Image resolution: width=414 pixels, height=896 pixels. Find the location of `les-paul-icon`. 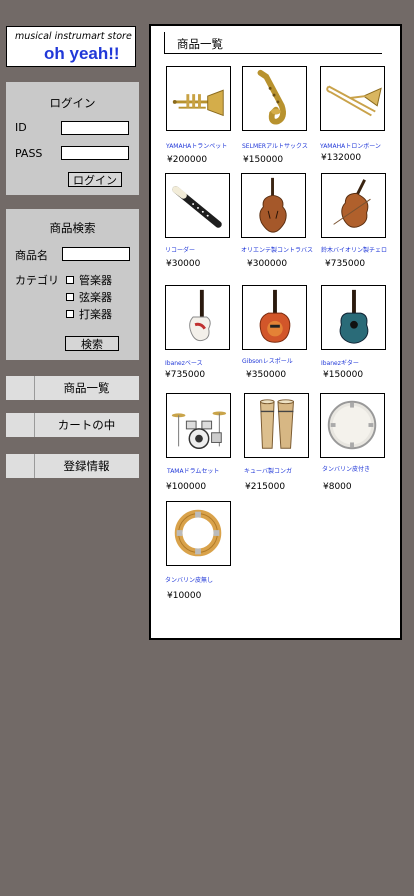

les-paul-icon is located at coordinates (274, 317).